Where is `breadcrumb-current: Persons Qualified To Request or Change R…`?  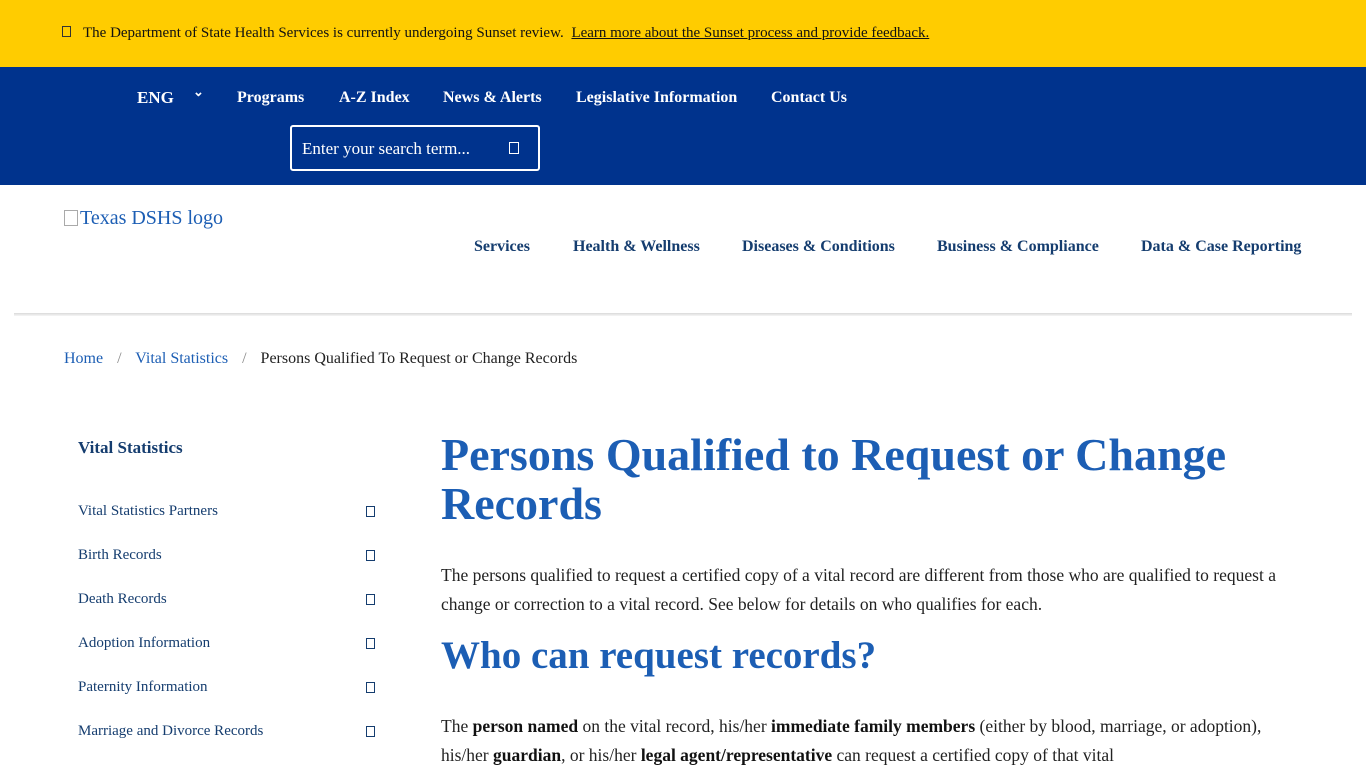
breadcrumb-current: Persons Qualified To Request or Change R… is located at coordinates (419, 358).